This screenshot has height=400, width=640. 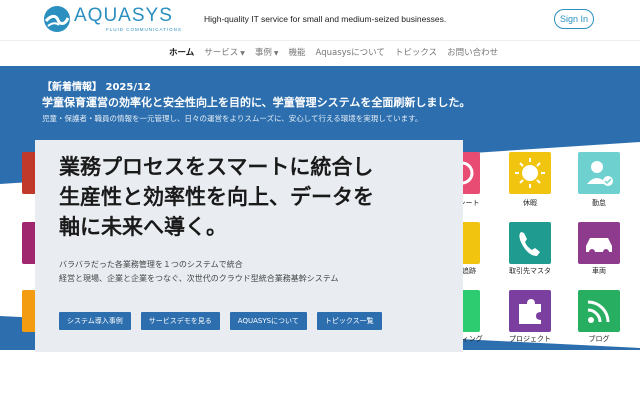 I want to click on wave-logo-icon, so click(x=57, y=19).